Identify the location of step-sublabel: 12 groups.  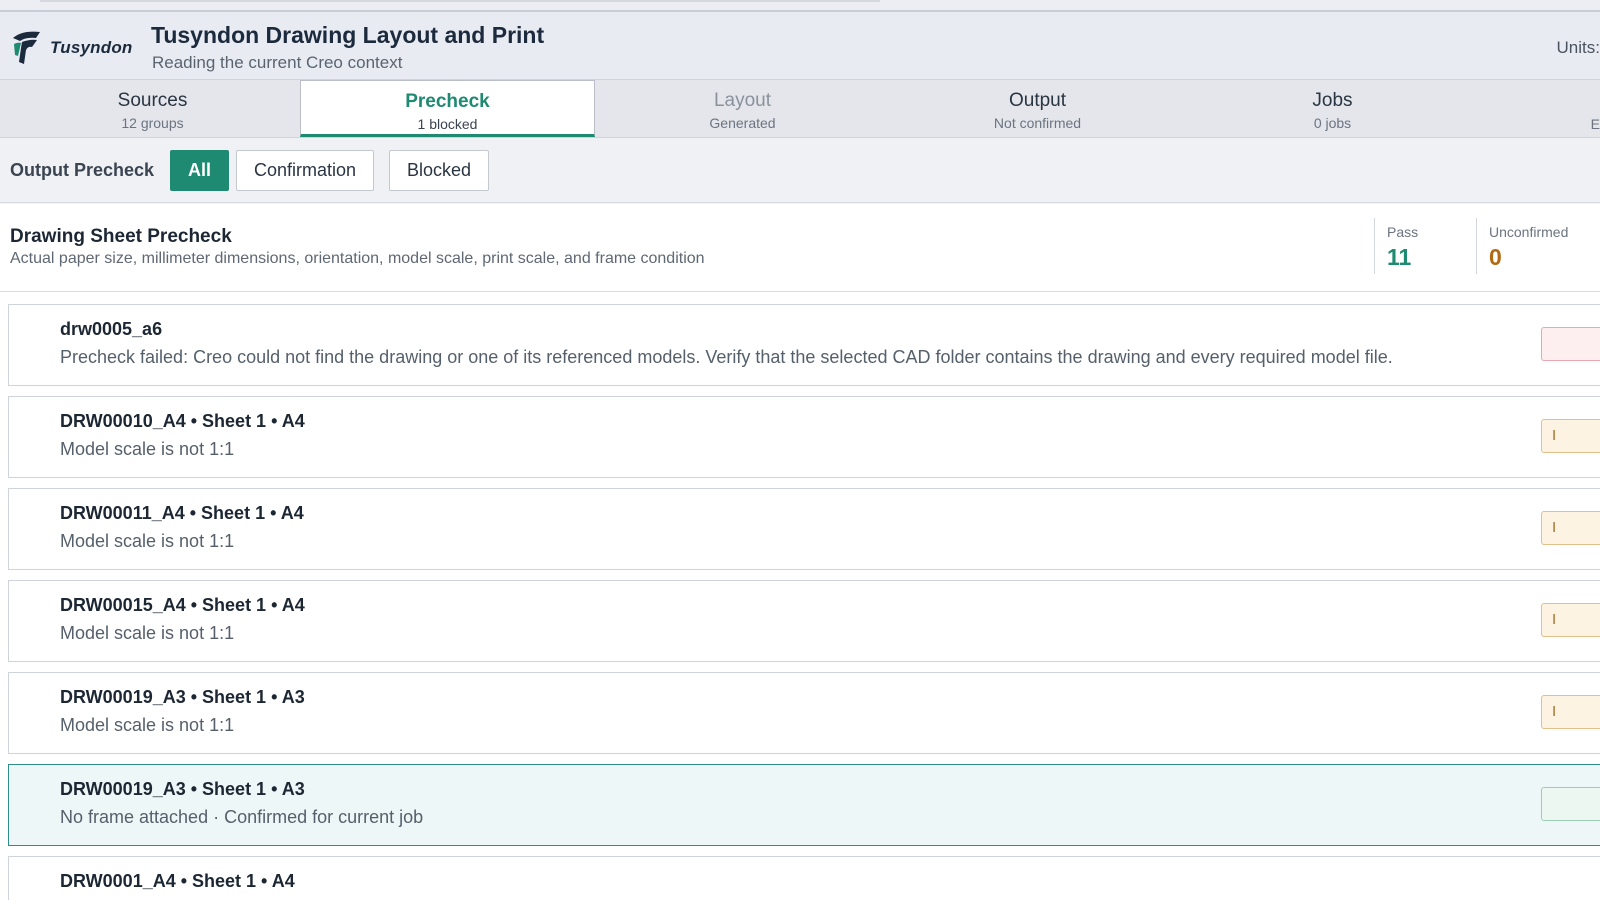
(152, 123).